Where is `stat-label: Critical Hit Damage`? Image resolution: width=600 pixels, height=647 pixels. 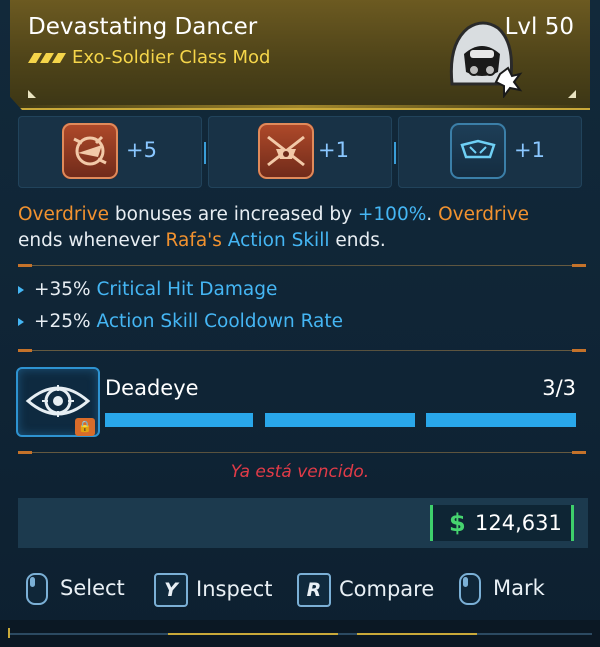
stat-label: Critical Hit Damage is located at coordinates (187, 289).